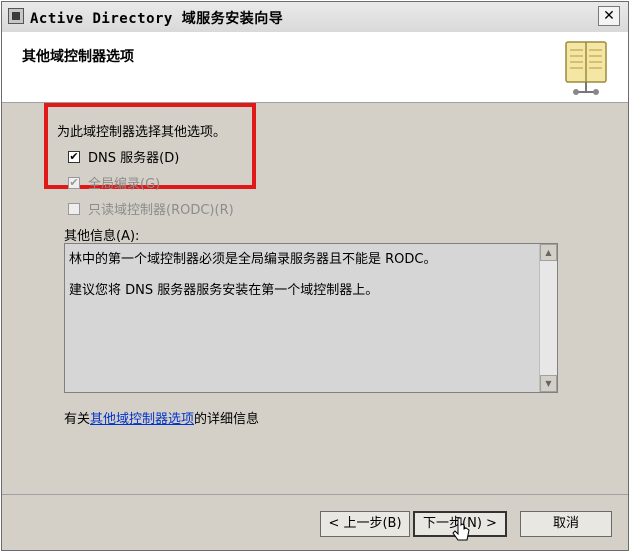  What do you see at coordinates (77, 419) in the screenshot?
I see `more-info-prefix: 有关` at bounding box center [77, 419].